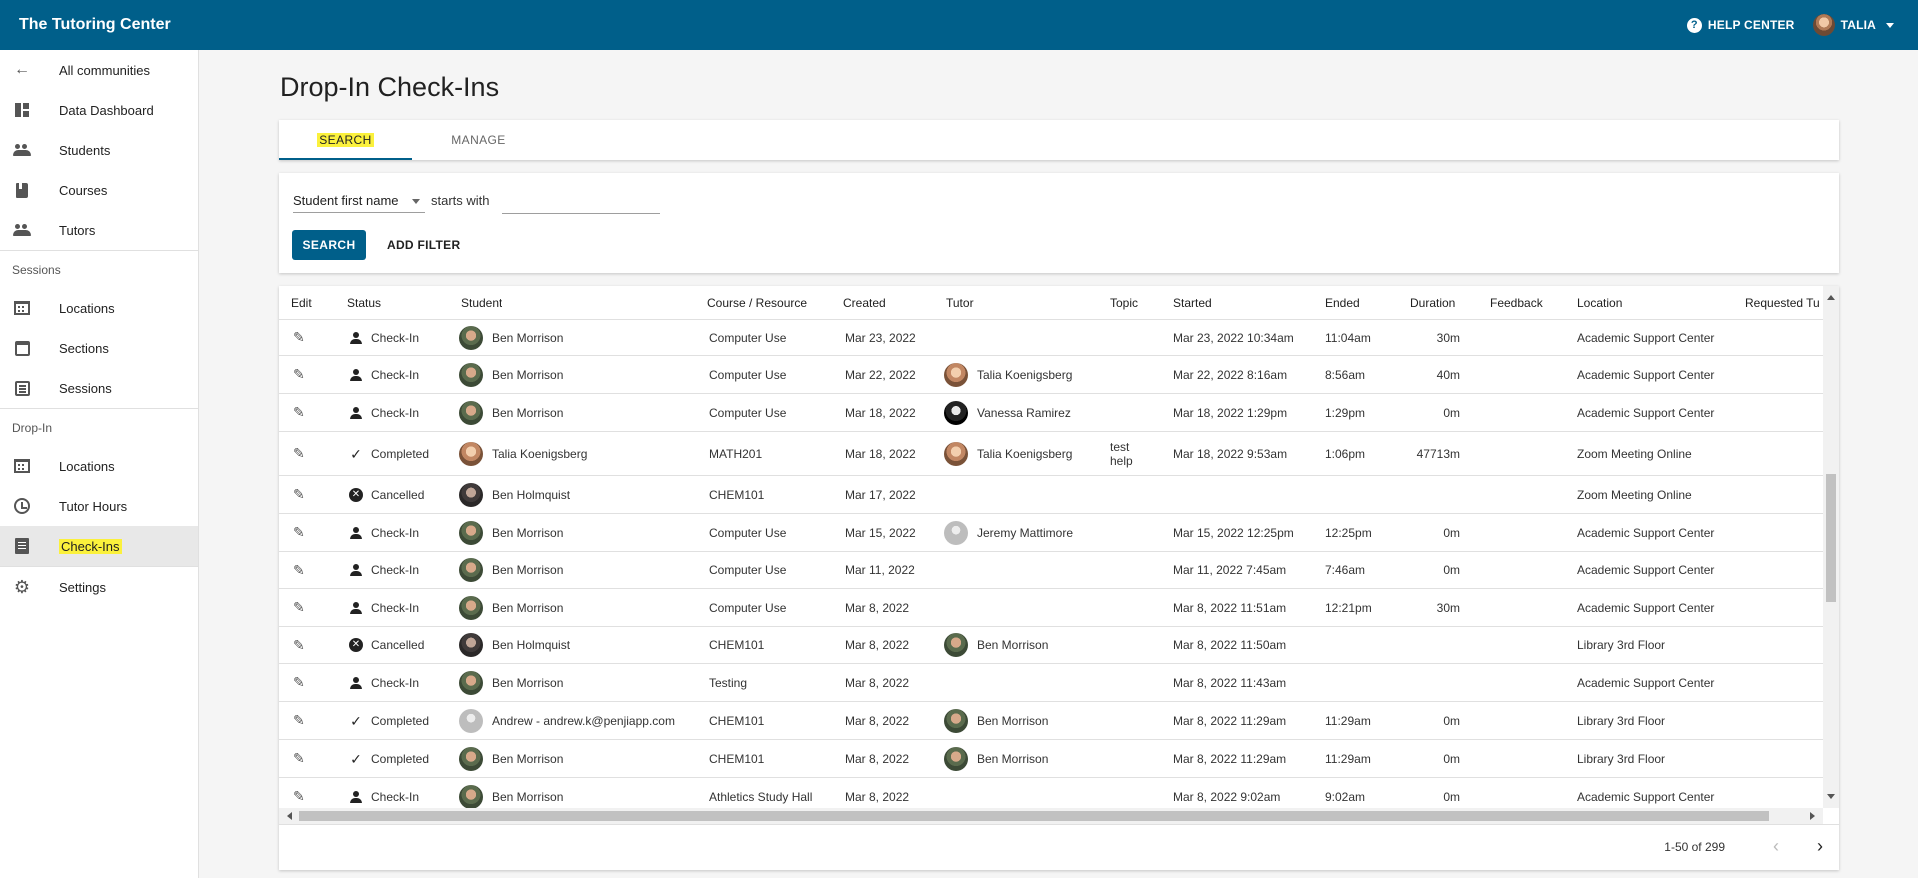 The image size is (1918, 878). What do you see at coordinates (1820, 846) in the screenshot?
I see `chevron-right-icon: ›` at bounding box center [1820, 846].